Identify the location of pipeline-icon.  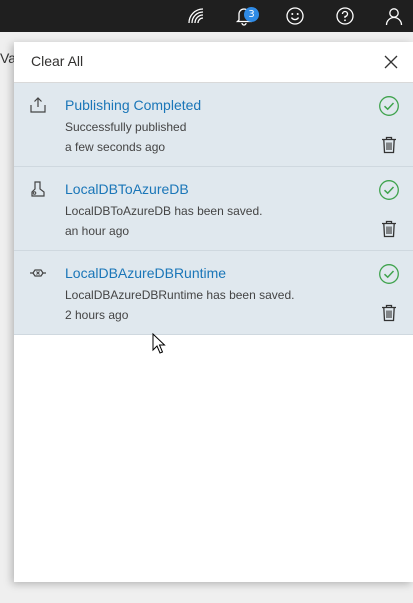
(38, 189).